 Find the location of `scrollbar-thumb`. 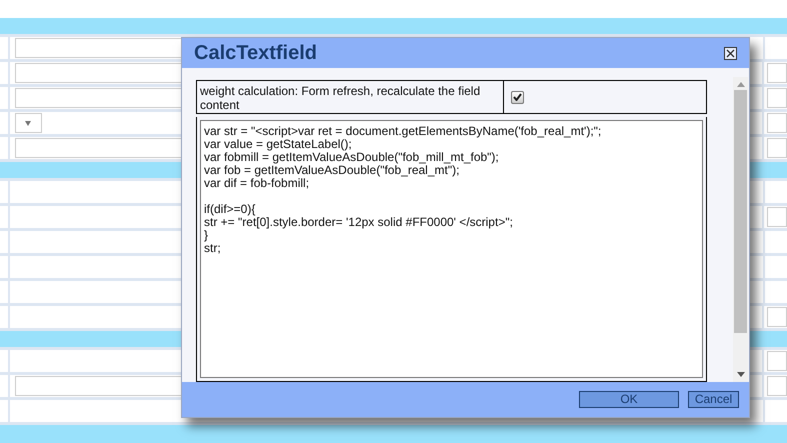

scrollbar-thumb is located at coordinates (740, 211).